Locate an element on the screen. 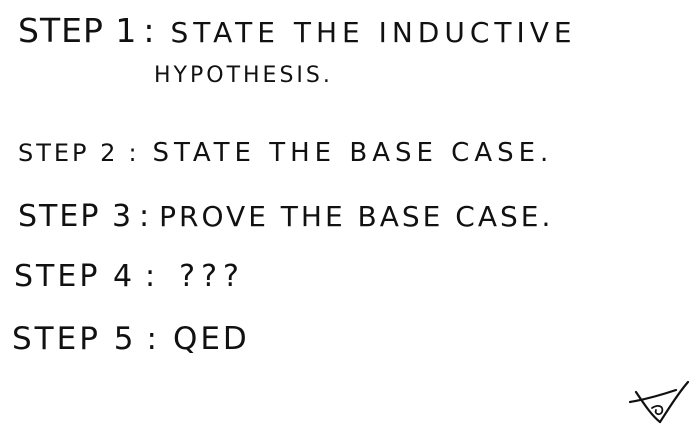 The image size is (700, 434). handwritten-signature-mark is located at coordinates (659, 402).